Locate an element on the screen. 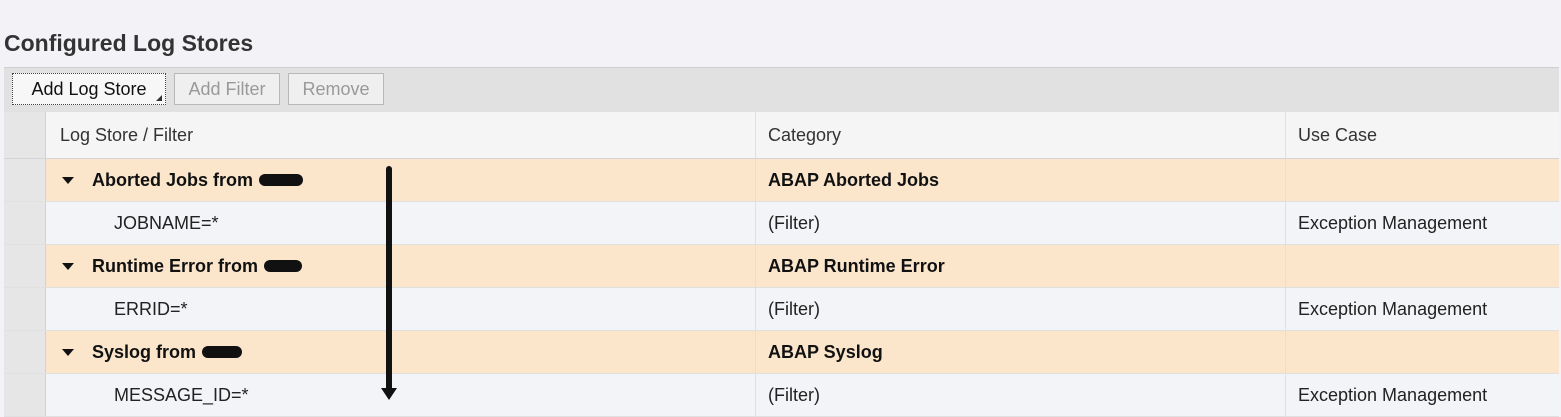 This screenshot has width=1561, height=417. add-log-store-label: Add Log Store is located at coordinates (89, 89).